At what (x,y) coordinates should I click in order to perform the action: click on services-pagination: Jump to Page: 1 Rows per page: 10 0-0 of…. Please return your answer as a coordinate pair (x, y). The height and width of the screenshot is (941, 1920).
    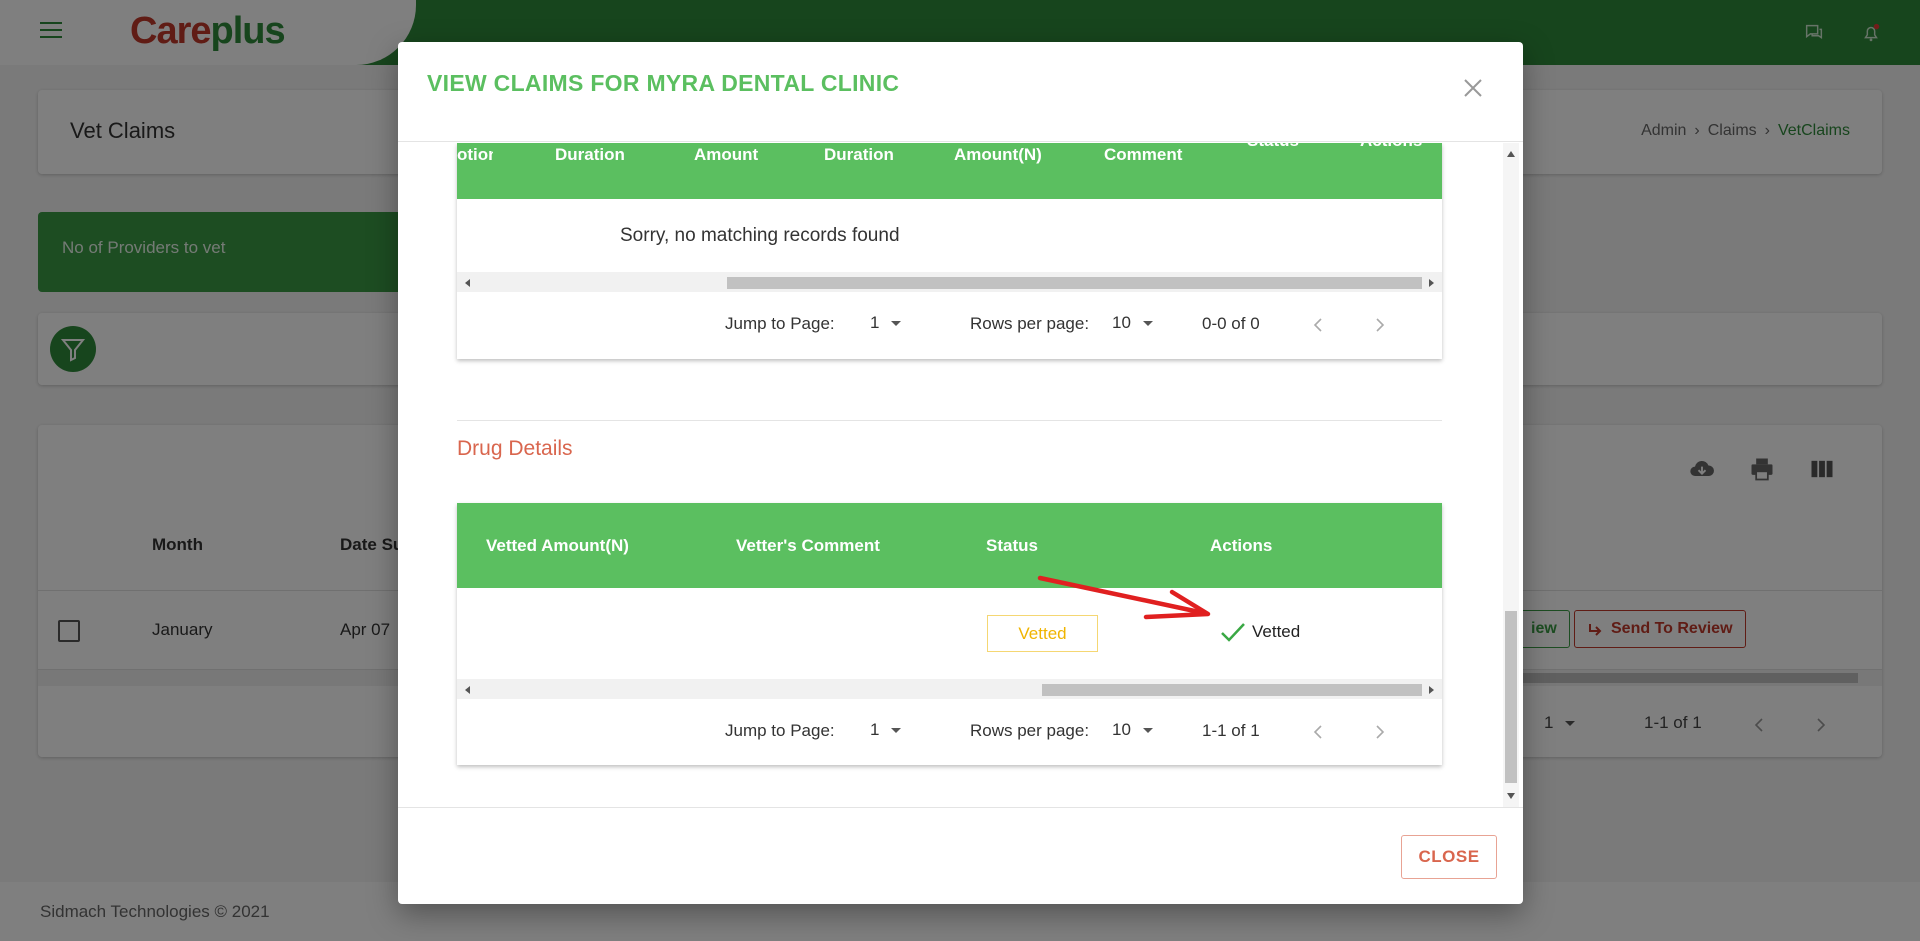
    Looking at the image, I should click on (949, 325).